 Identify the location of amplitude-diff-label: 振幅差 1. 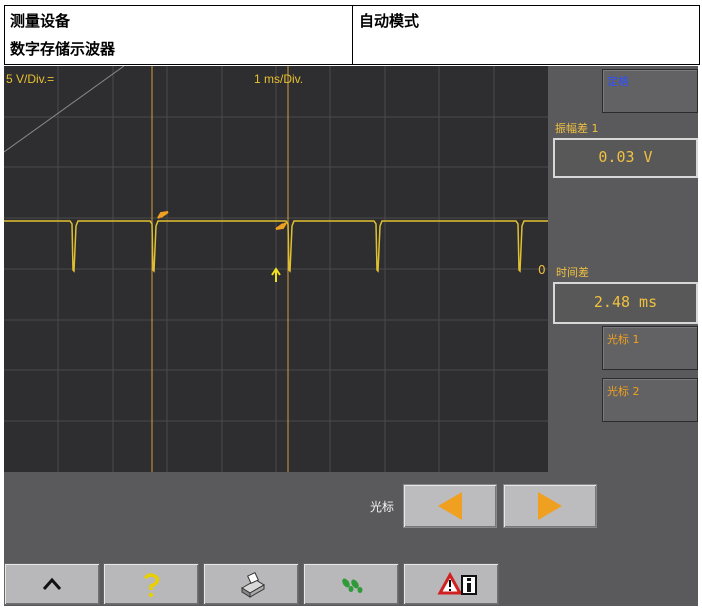
(577, 128).